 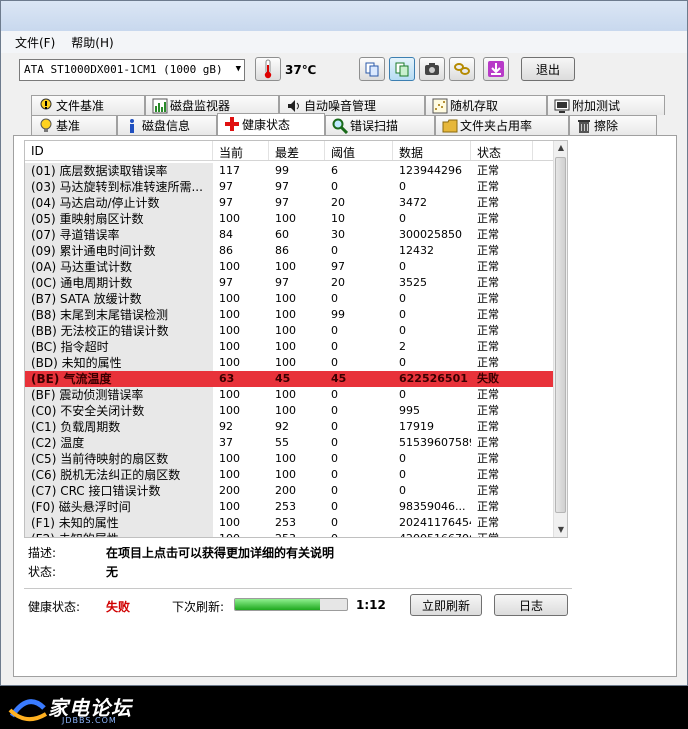 What do you see at coordinates (290, 267) in the screenshot?
I see `table-row: (0A) 马达重试计数 100 100 97 0 正常` at bounding box center [290, 267].